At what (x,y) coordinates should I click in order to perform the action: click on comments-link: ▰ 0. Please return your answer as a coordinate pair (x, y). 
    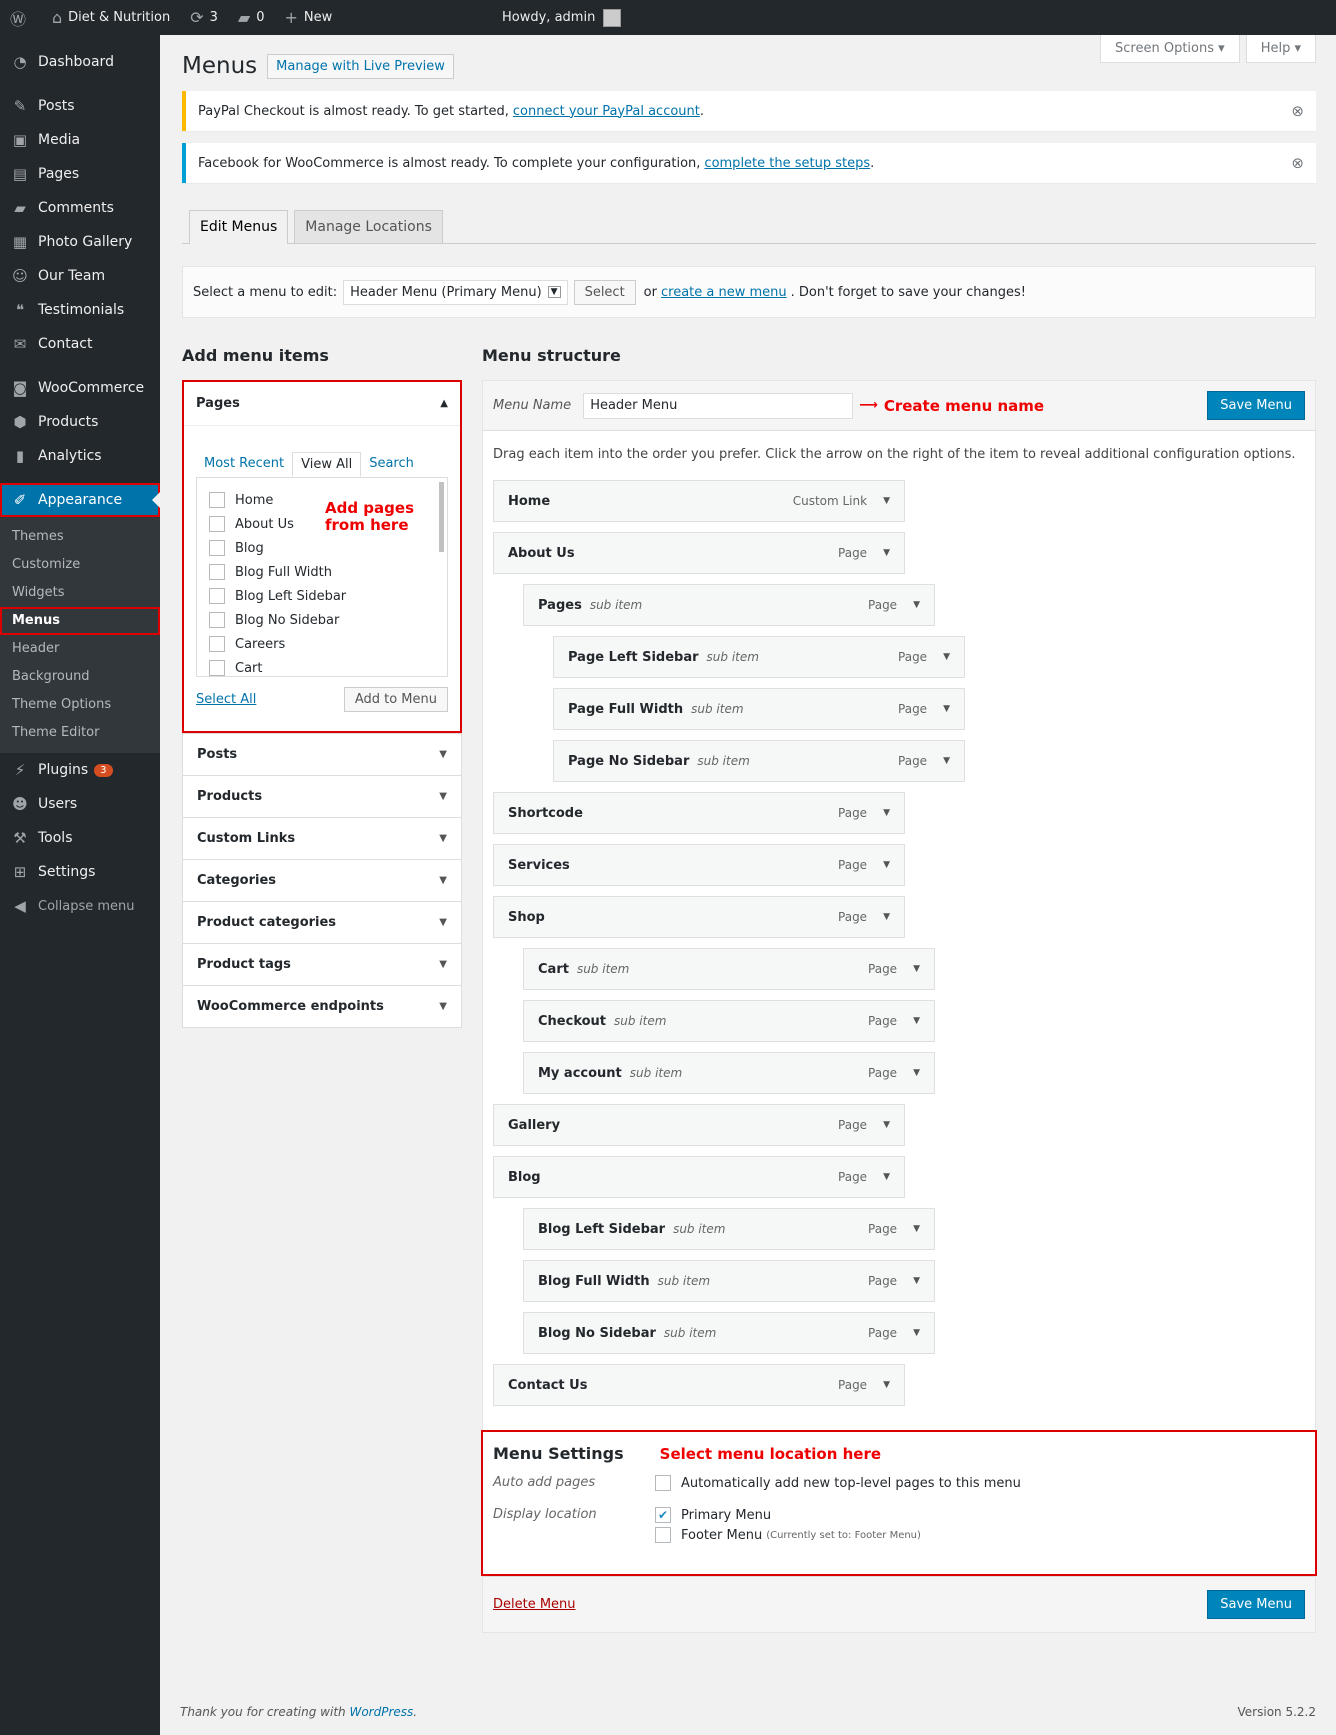
    Looking at the image, I should click on (251, 17).